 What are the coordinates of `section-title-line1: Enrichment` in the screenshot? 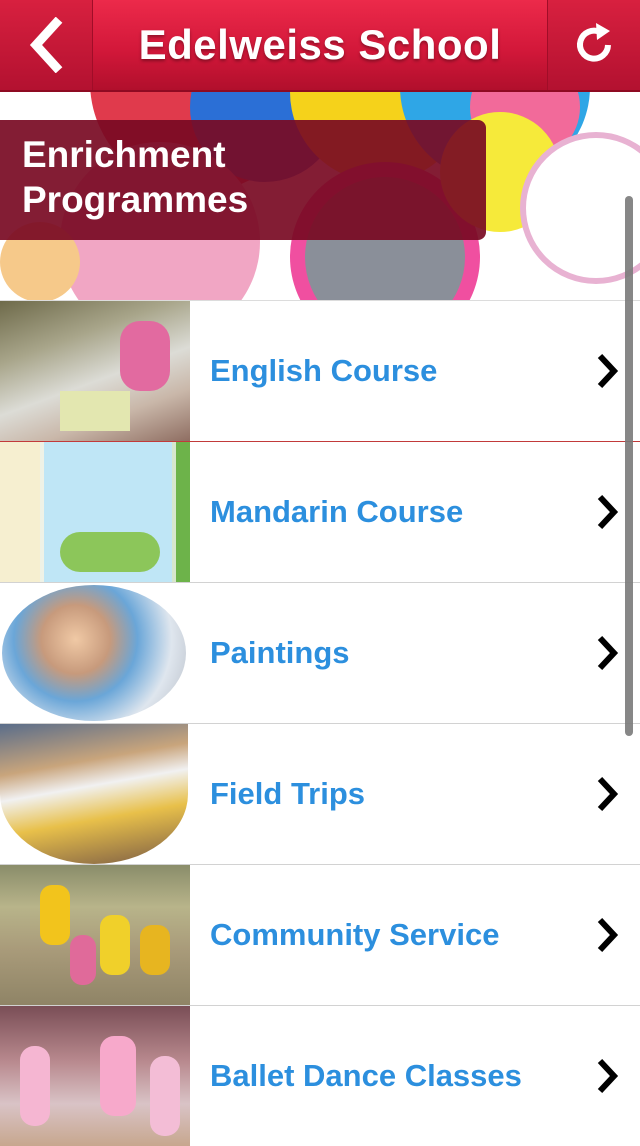 It's located at (124, 154).